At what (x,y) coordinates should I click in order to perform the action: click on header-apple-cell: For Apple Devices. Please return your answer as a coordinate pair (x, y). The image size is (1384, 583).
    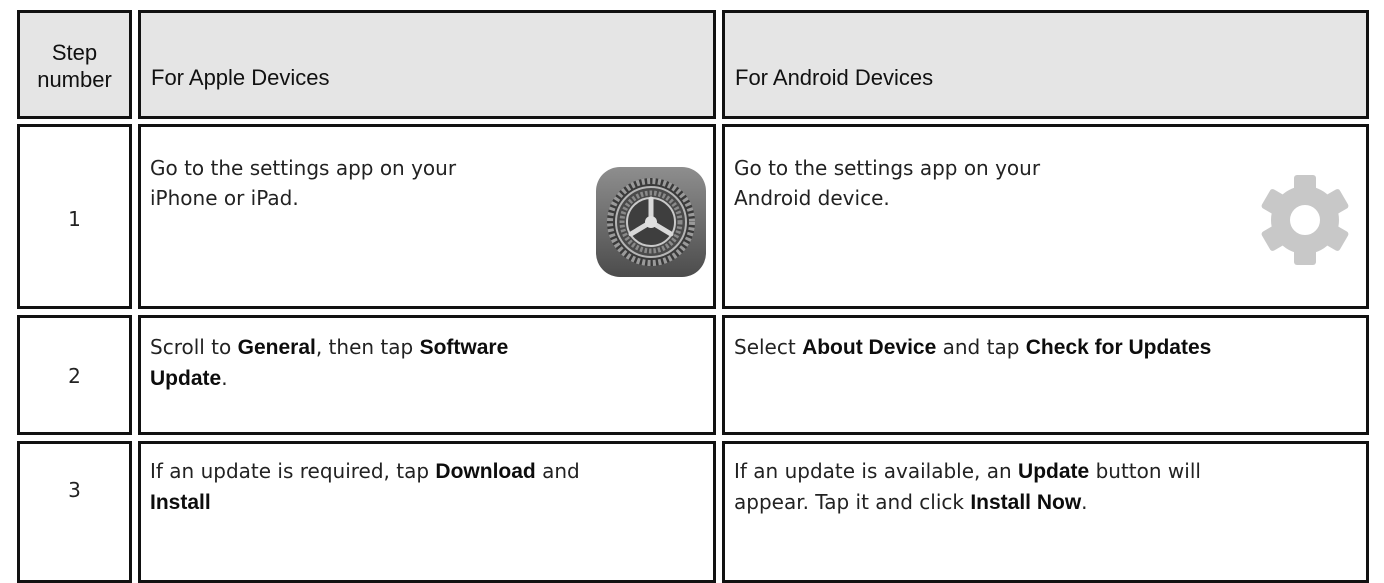
    Looking at the image, I should click on (427, 64).